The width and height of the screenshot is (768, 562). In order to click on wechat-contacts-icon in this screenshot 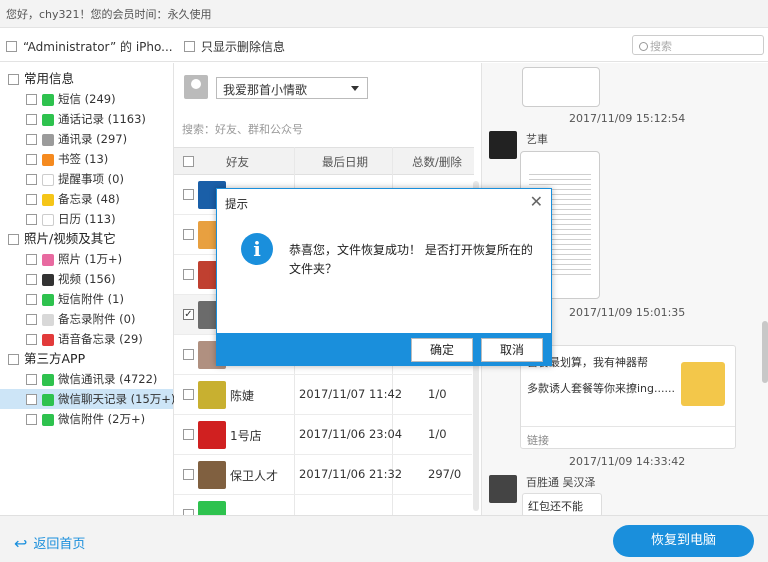, I will do `click(48, 379)`.